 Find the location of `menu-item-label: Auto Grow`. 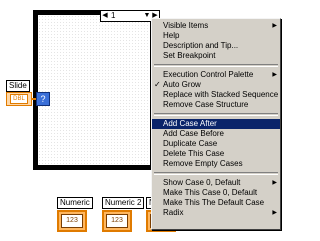

menu-item-label: Auto Grow is located at coordinates (182, 84).